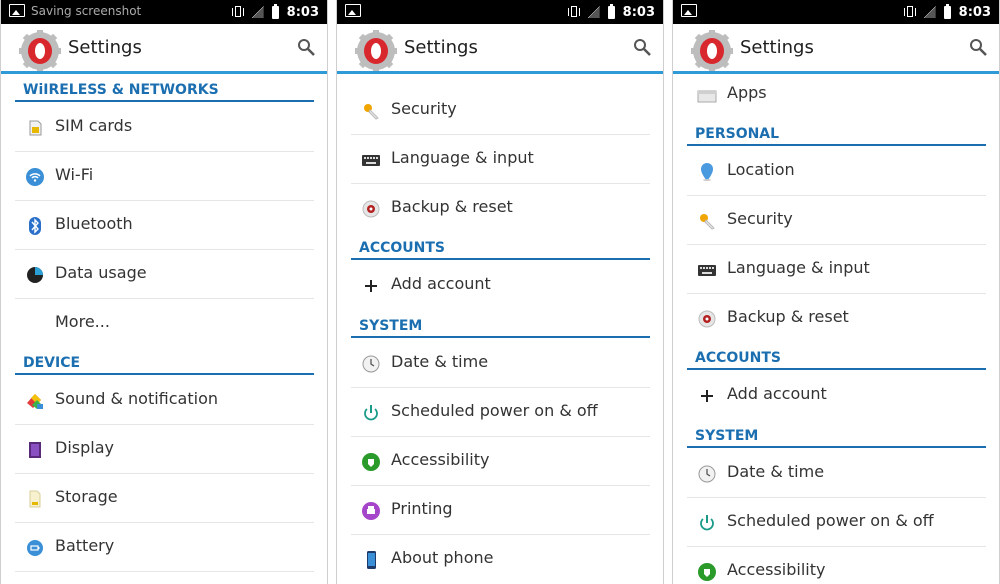  What do you see at coordinates (101, 272) in the screenshot?
I see `item-label: Data usage` at bounding box center [101, 272].